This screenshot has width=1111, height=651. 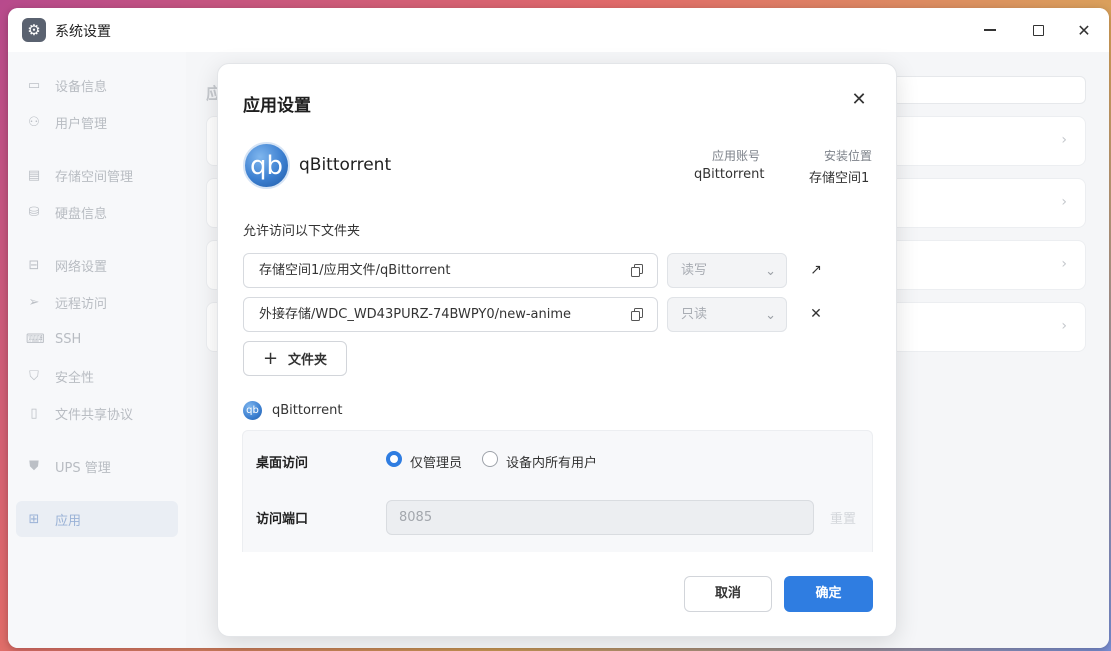 What do you see at coordinates (35, 339) in the screenshot?
I see `terminal-icon: ⌨` at bounding box center [35, 339].